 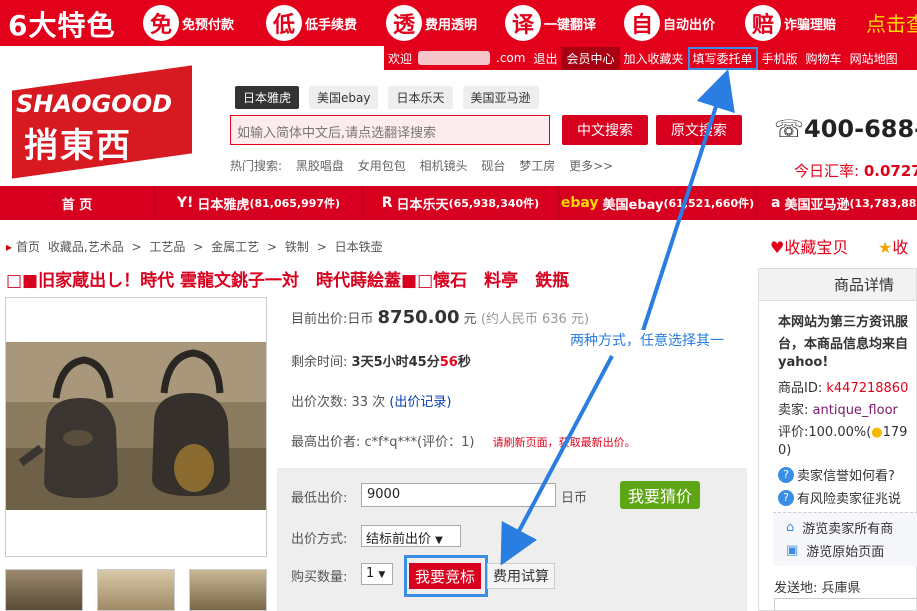 What do you see at coordinates (780, 58) in the screenshot?
I see `mobile-link: 手机版` at bounding box center [780, 58].